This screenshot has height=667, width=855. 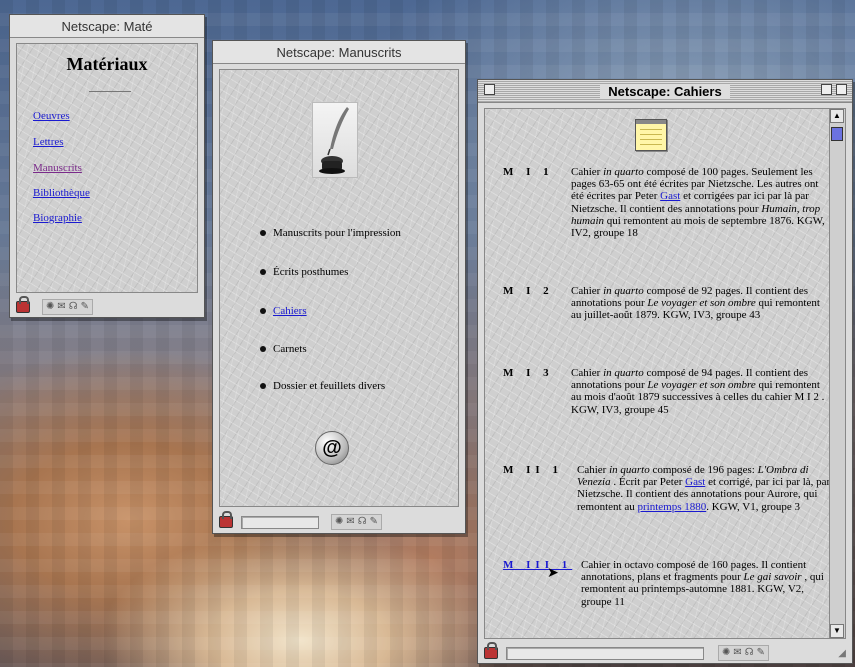 I want to click on quill-inkwell-image, so click(x=335, y=140).